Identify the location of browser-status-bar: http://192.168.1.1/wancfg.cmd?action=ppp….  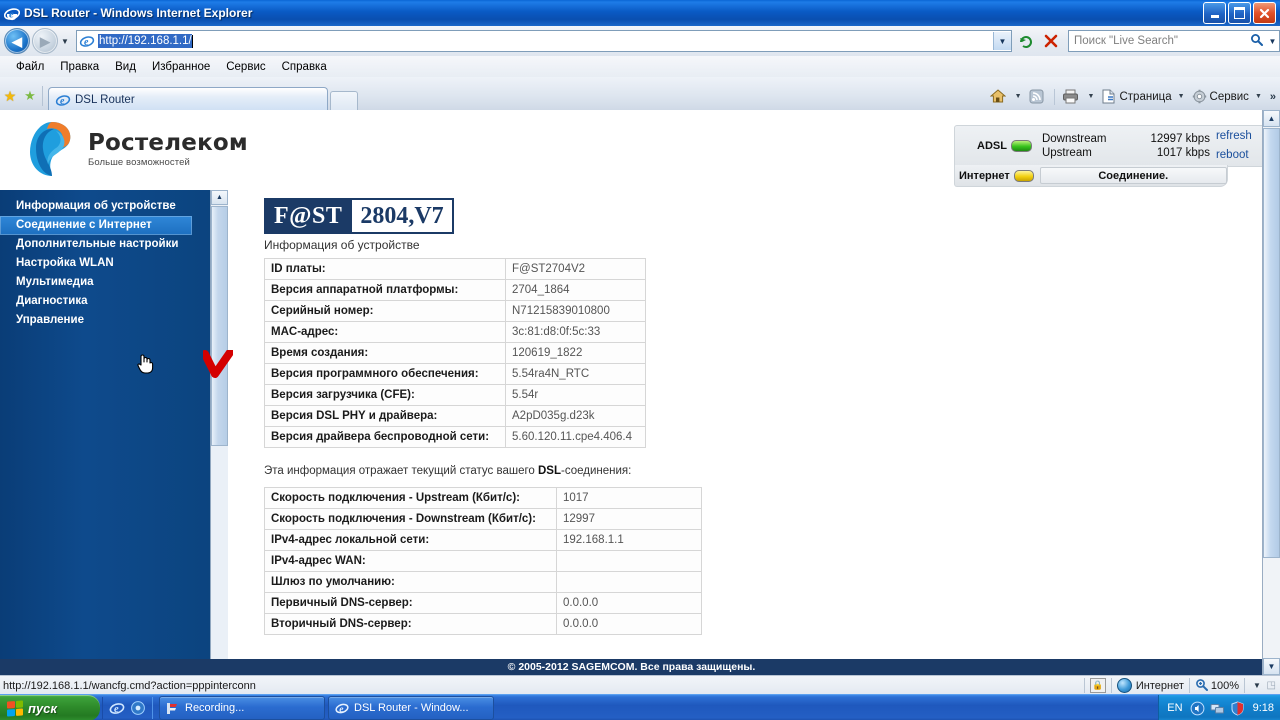
(640, 685).